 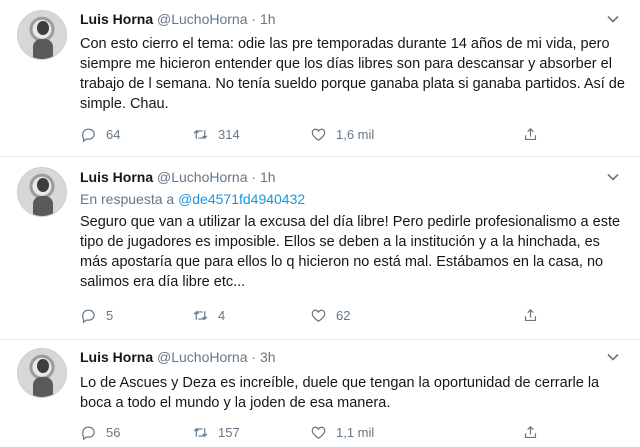 What do you see at coordinates (268, 357) in the screenshot?
I see `timestamp: 3h` at bounding box center [268, 357].